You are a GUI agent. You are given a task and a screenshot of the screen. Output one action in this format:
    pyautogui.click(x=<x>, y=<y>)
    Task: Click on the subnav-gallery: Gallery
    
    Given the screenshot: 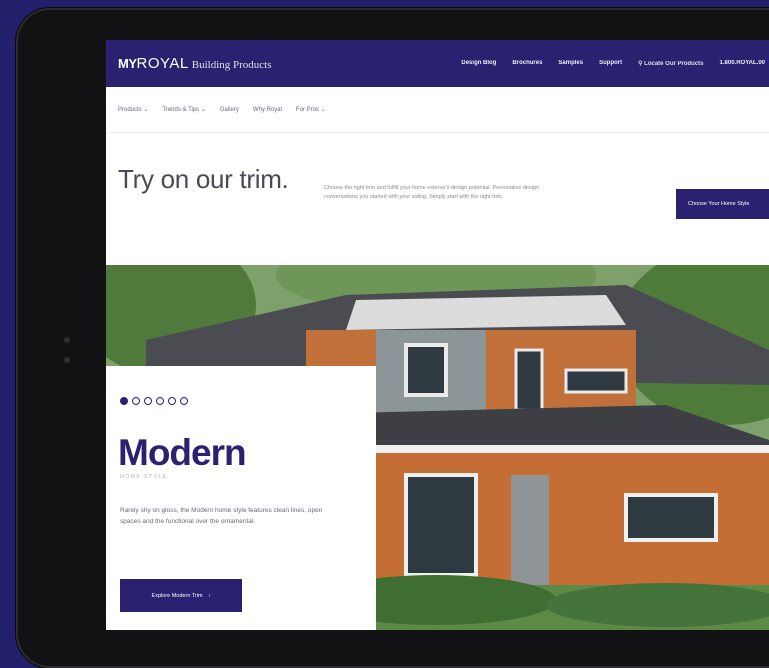 What is the action you would take?
    pyautogui.click(x=229, y=110)
    